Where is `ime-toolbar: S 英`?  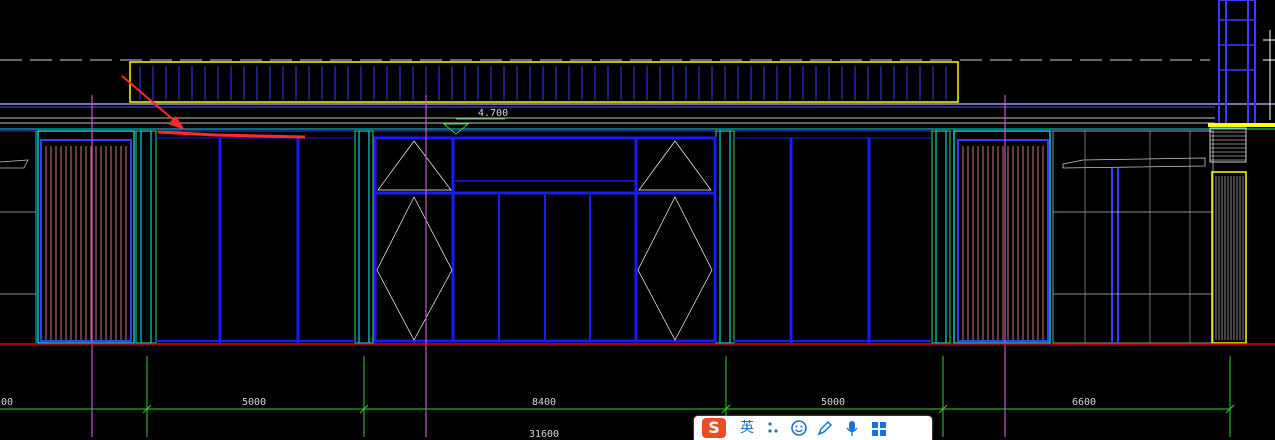 ime-toolbar: S 英 is located at coordinates (813, 428).